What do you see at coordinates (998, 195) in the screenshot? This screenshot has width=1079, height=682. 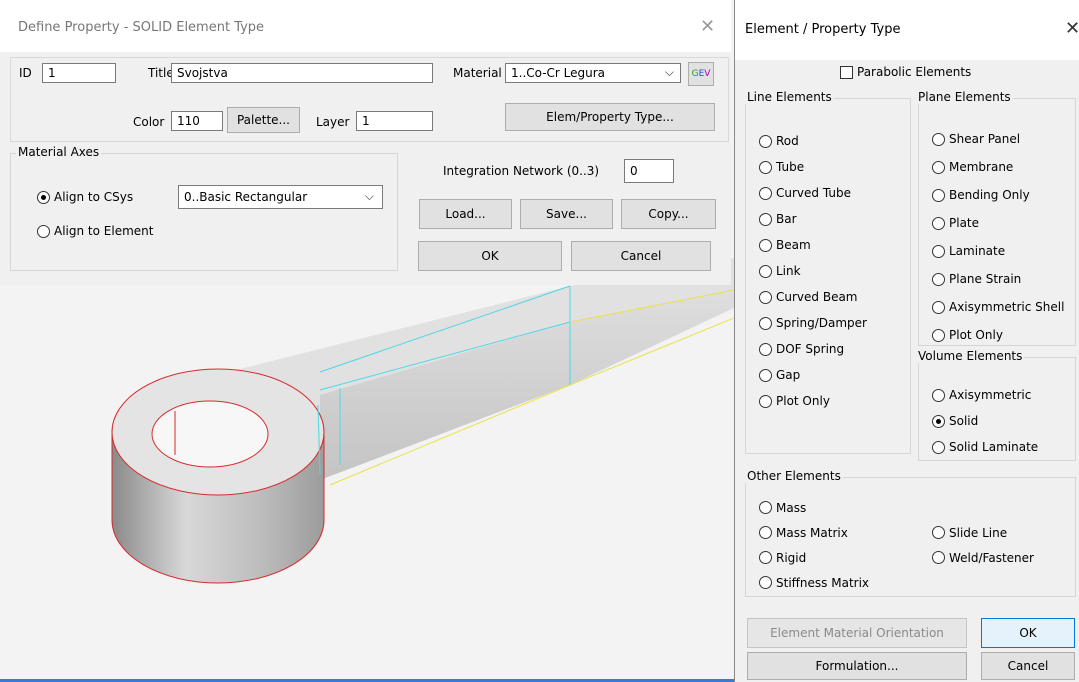 I see `radio-bending-only: Bending Only` at bounding box center [998, 195].